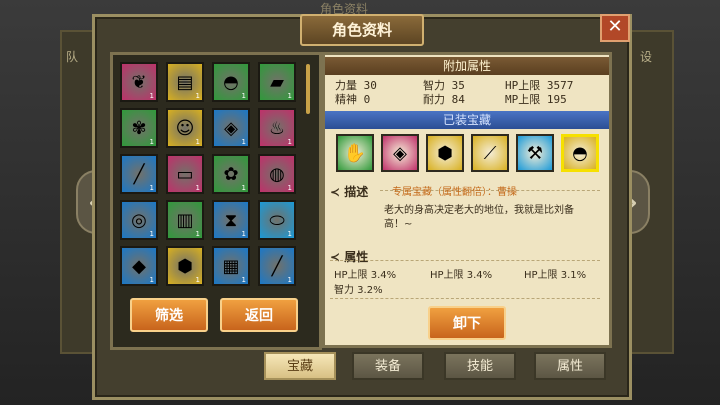 This screenshot has height=405, width=720. I want to click on green-leaf-icon: ❦, so click(139, 82).